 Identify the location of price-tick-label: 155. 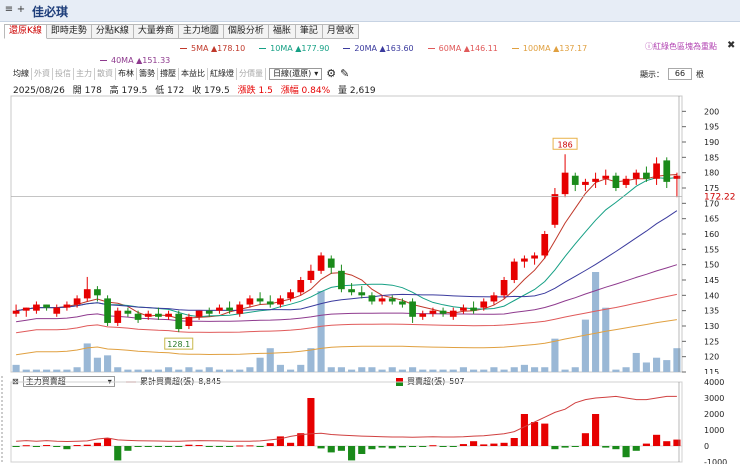
(711, 249).